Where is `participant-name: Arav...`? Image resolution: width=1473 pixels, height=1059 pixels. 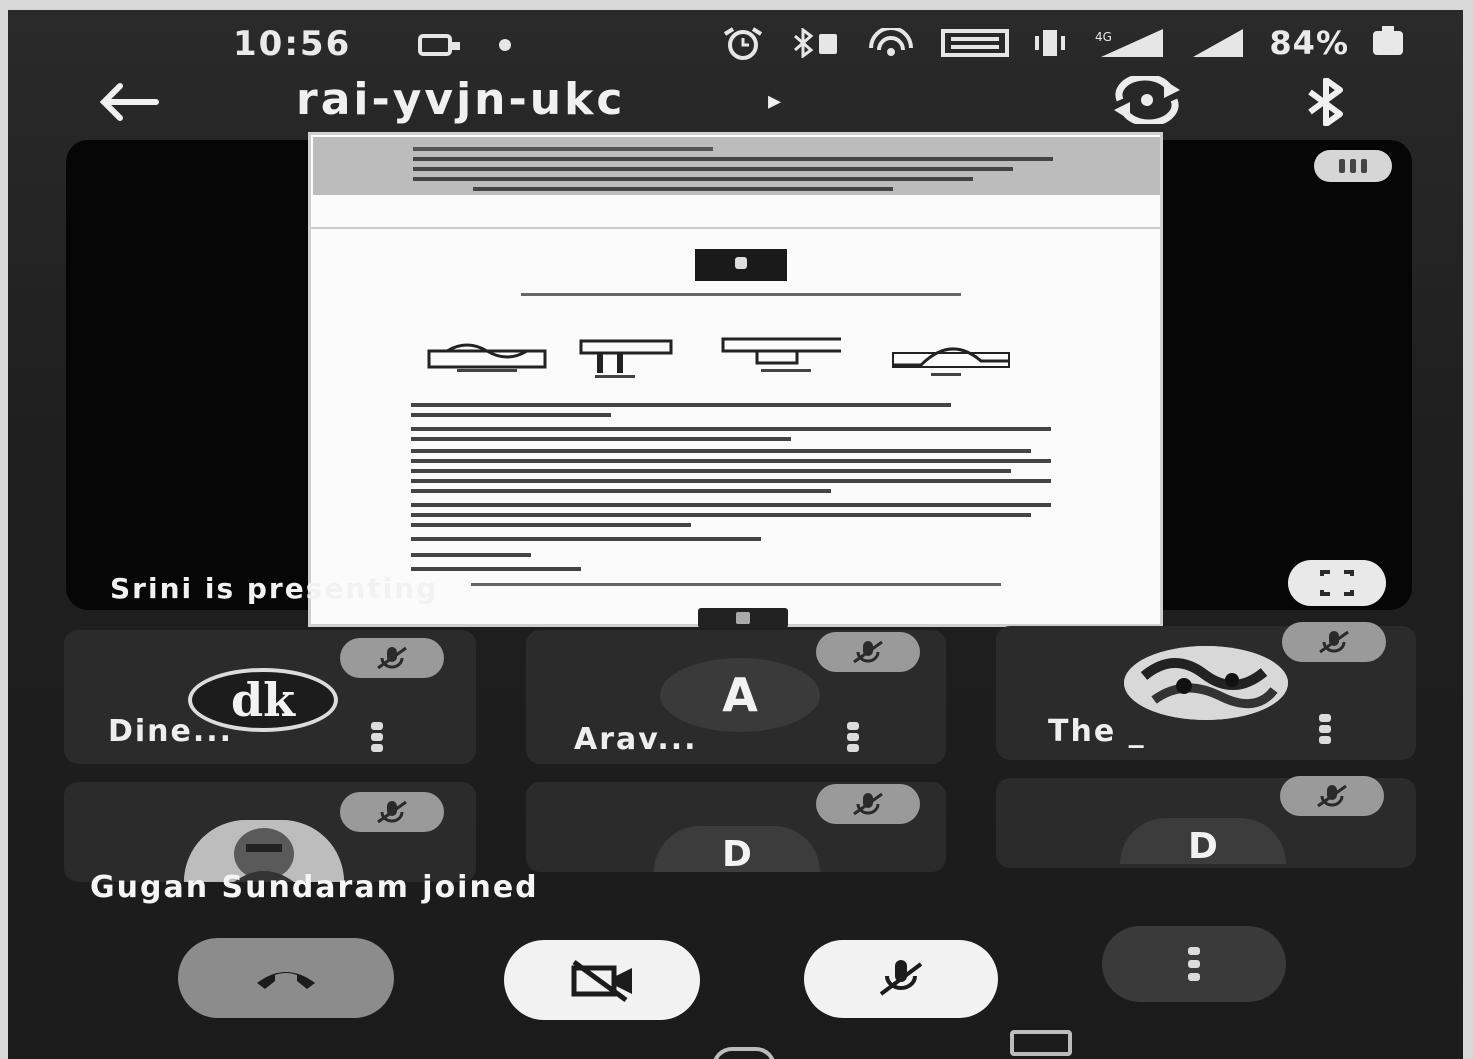
participant-name: Arav... is located at coordinates (636, 739).